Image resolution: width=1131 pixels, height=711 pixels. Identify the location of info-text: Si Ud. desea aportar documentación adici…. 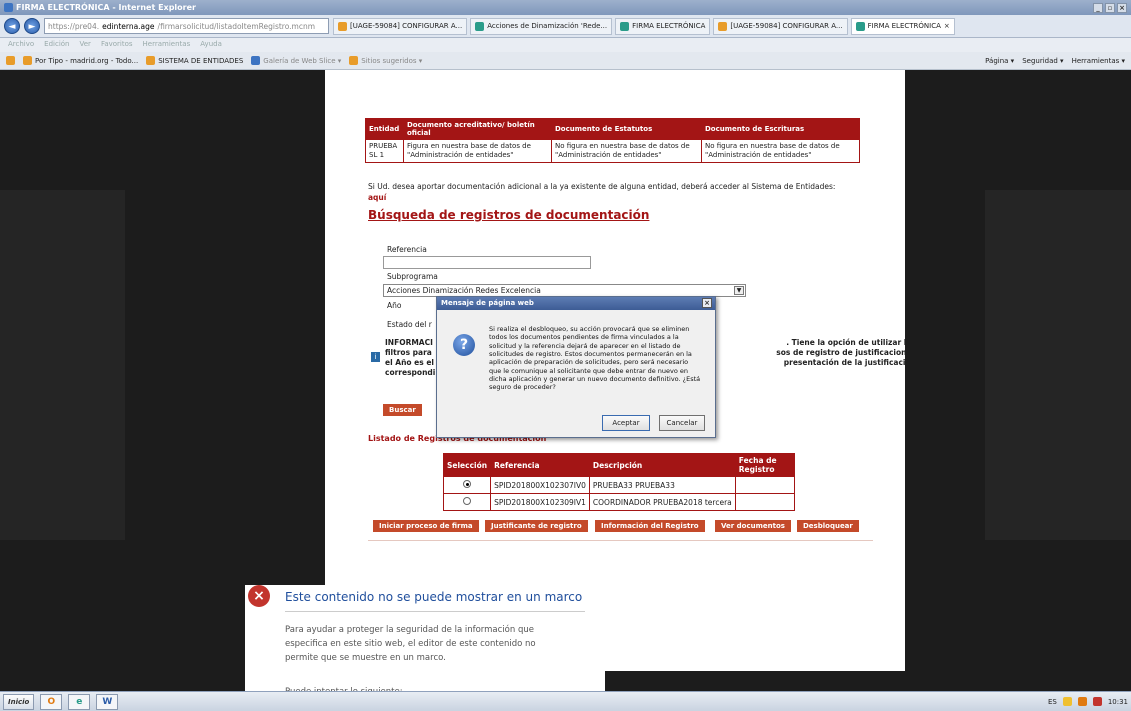
(618, 192).